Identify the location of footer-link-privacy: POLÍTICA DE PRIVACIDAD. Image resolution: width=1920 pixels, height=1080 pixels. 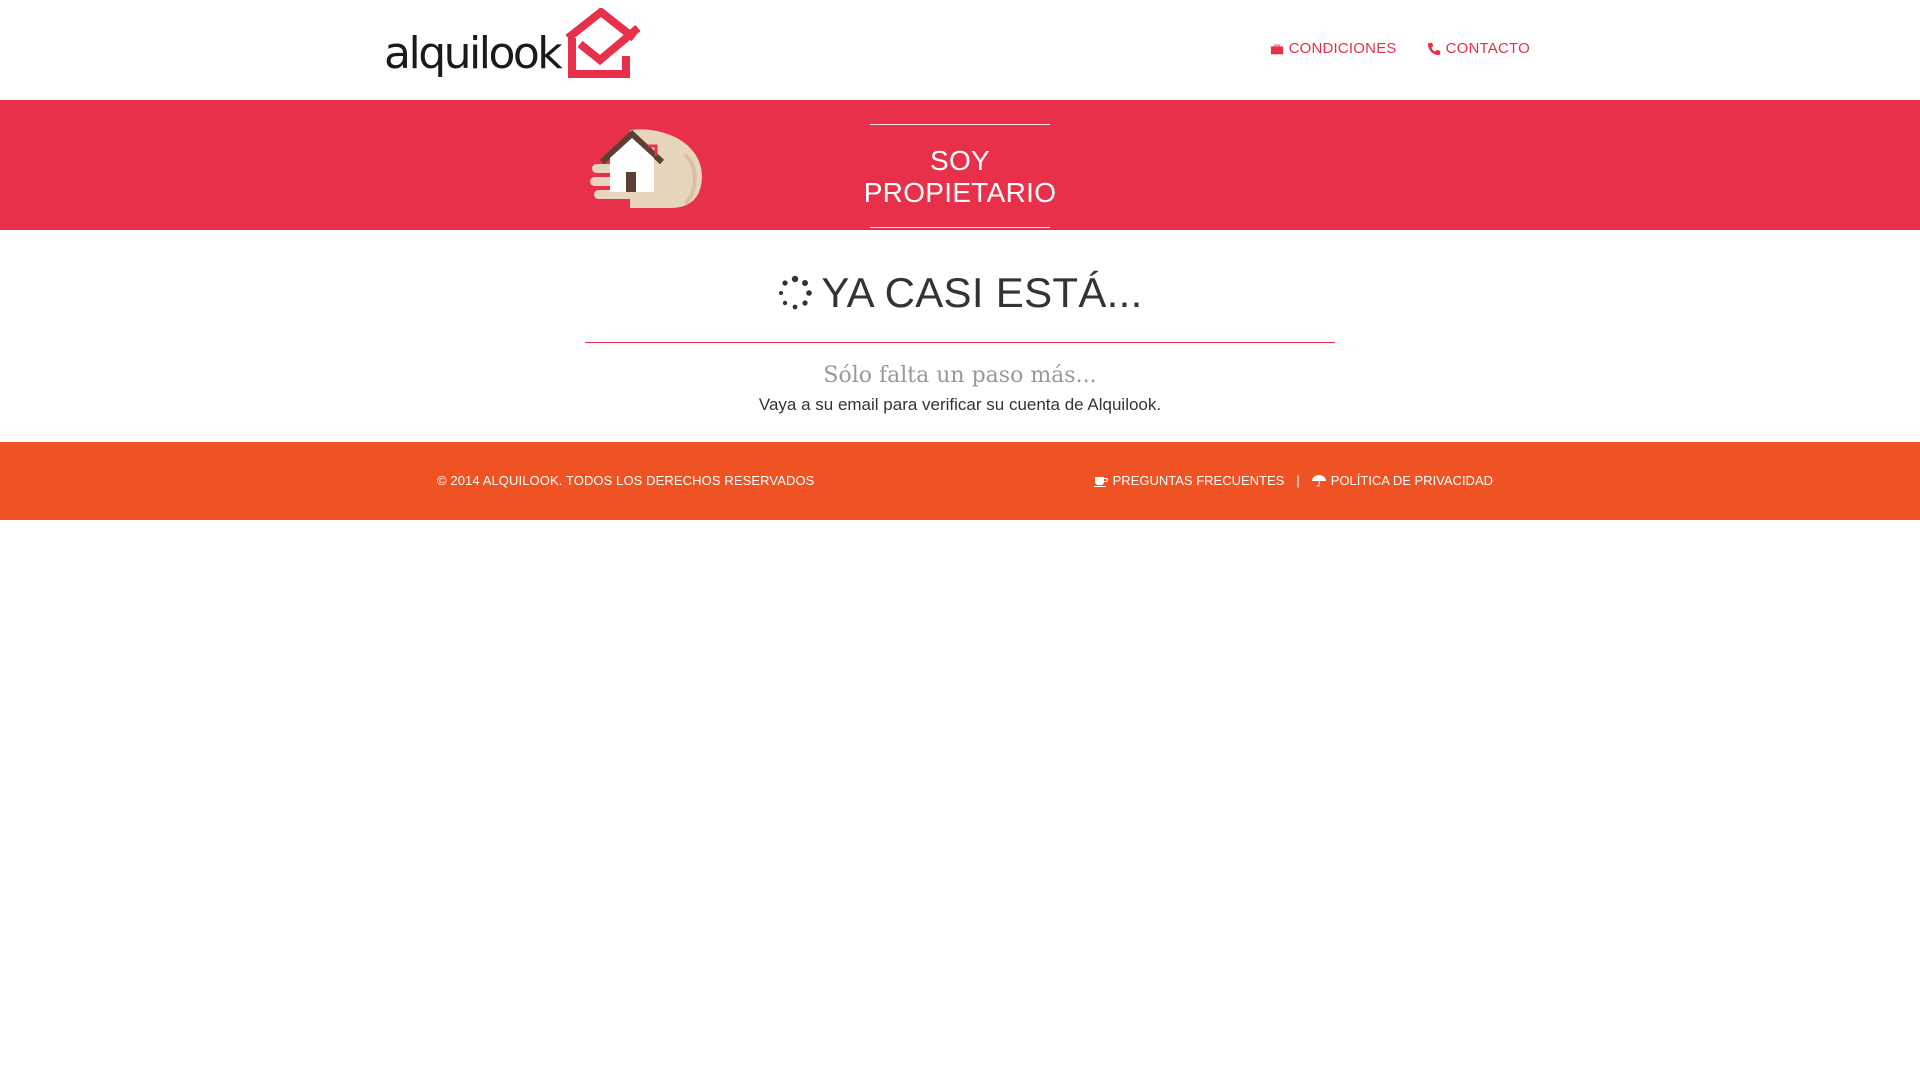
(1402, 480).